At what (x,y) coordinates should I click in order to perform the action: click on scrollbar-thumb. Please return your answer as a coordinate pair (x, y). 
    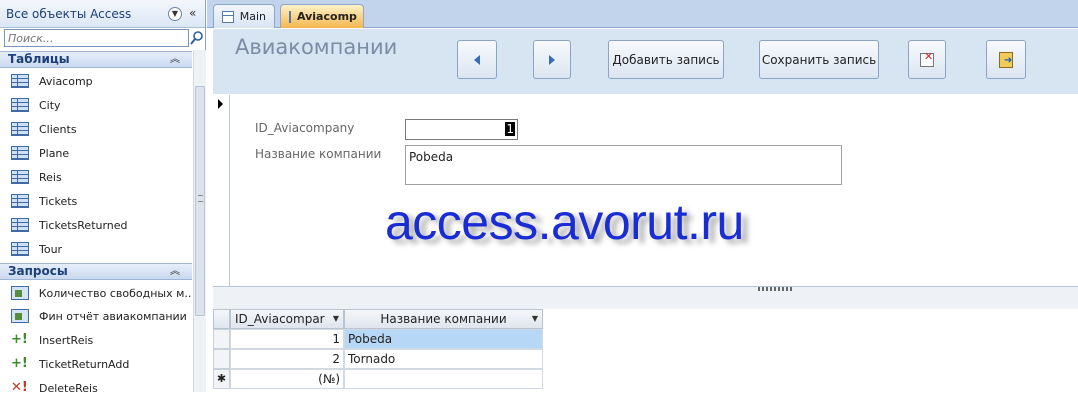
    Looking at the image, I should click on (200, 201).